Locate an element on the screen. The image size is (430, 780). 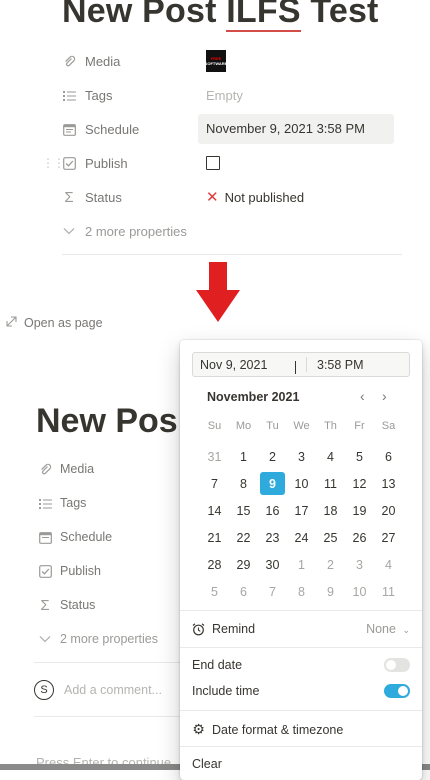
open-as-page-button: Open as page is located at coordinates (54, 323).